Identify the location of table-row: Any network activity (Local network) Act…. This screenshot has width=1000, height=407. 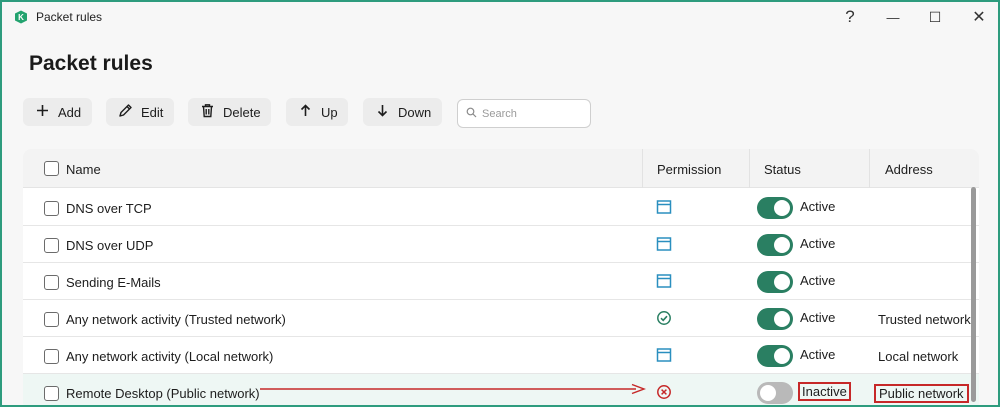
(501, 355).